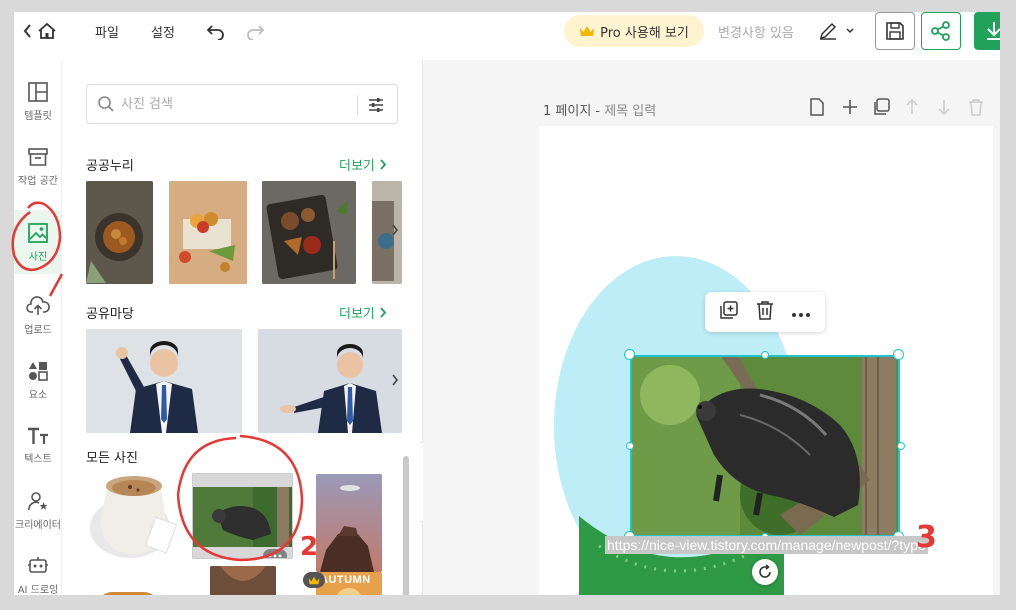 Image resolution: width=1016 pixels, height=610 pixels. What do you see at coordinates (926, 537) in the screenshot?
I see `annotation-number-3: 3` at bounding box center [926, 537].